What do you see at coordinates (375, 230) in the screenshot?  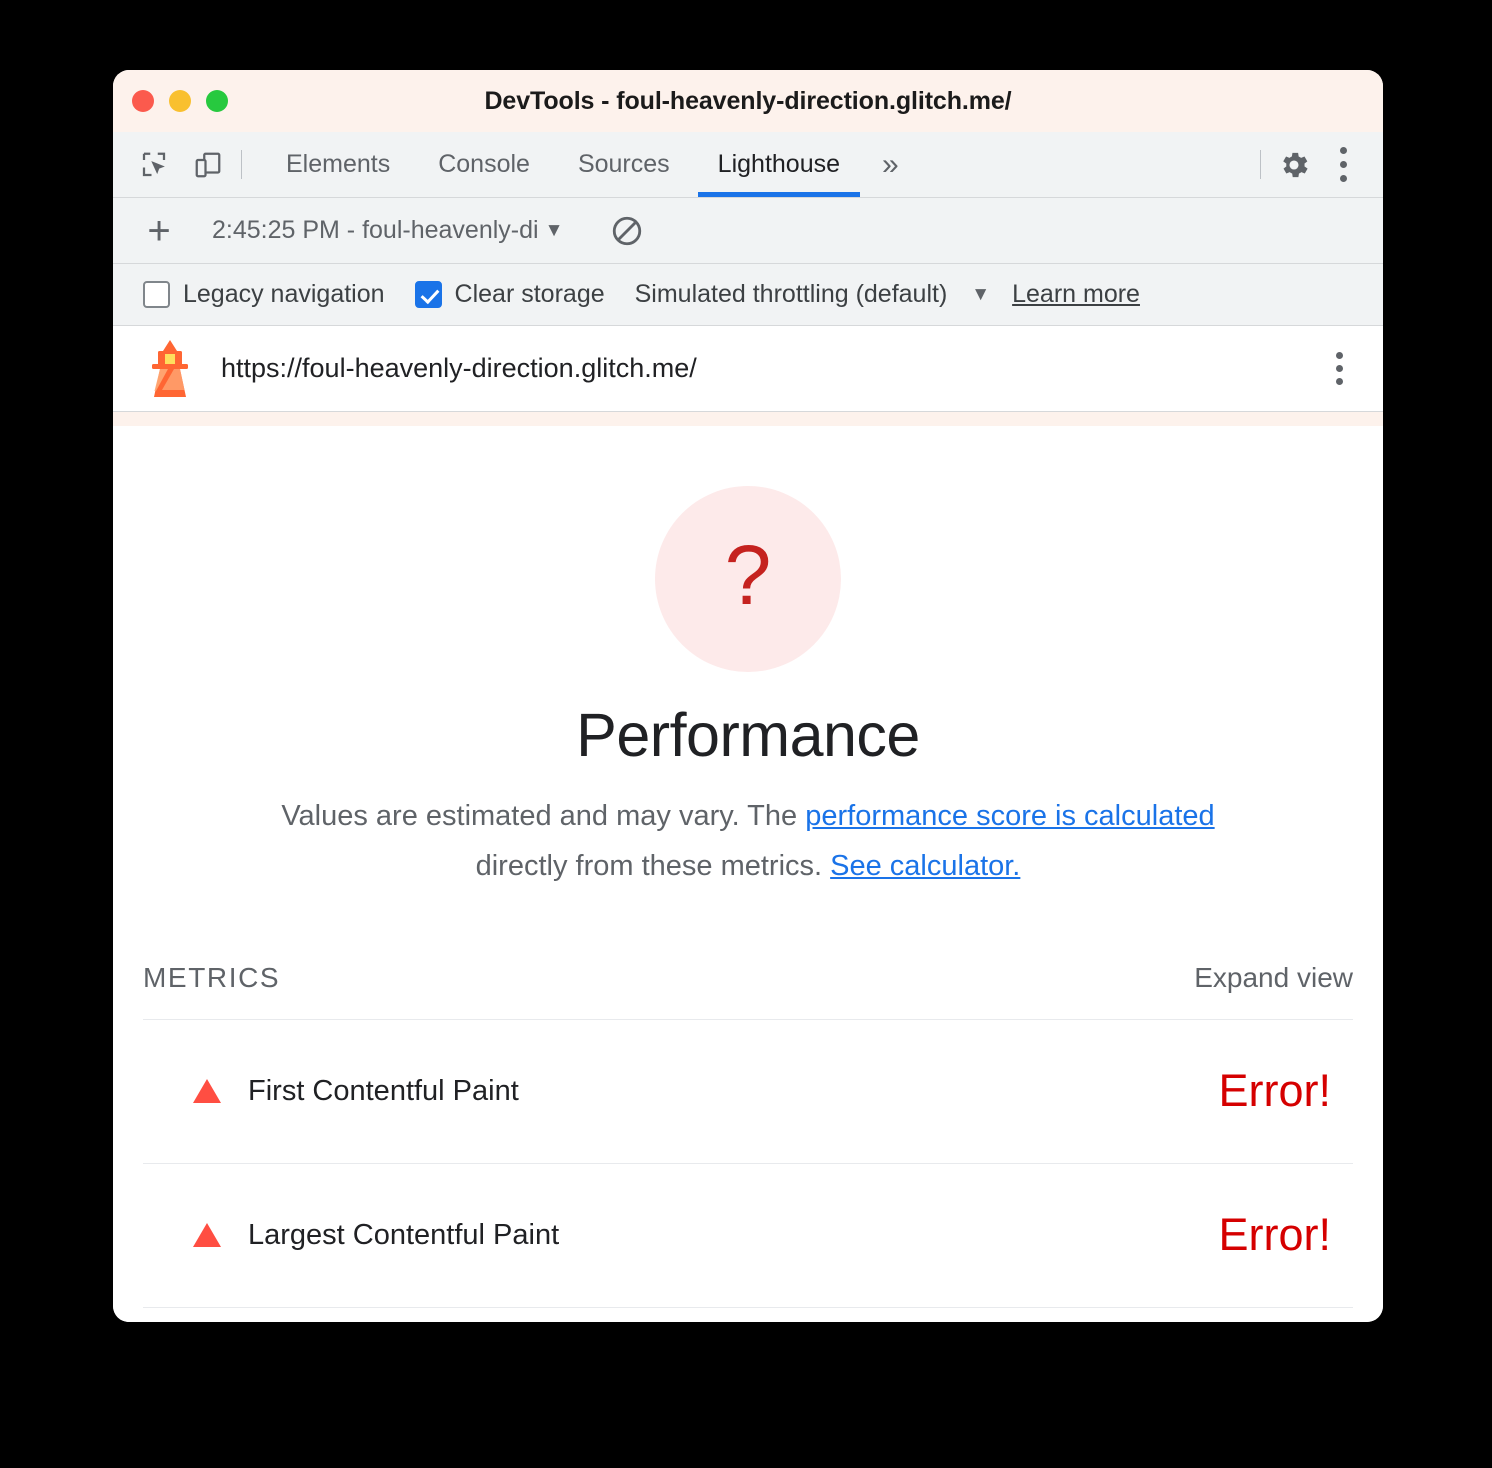 I see `run-selector-value: 2:45:25 PM - foul-heavenly-di` at bounding box center [375, 230].